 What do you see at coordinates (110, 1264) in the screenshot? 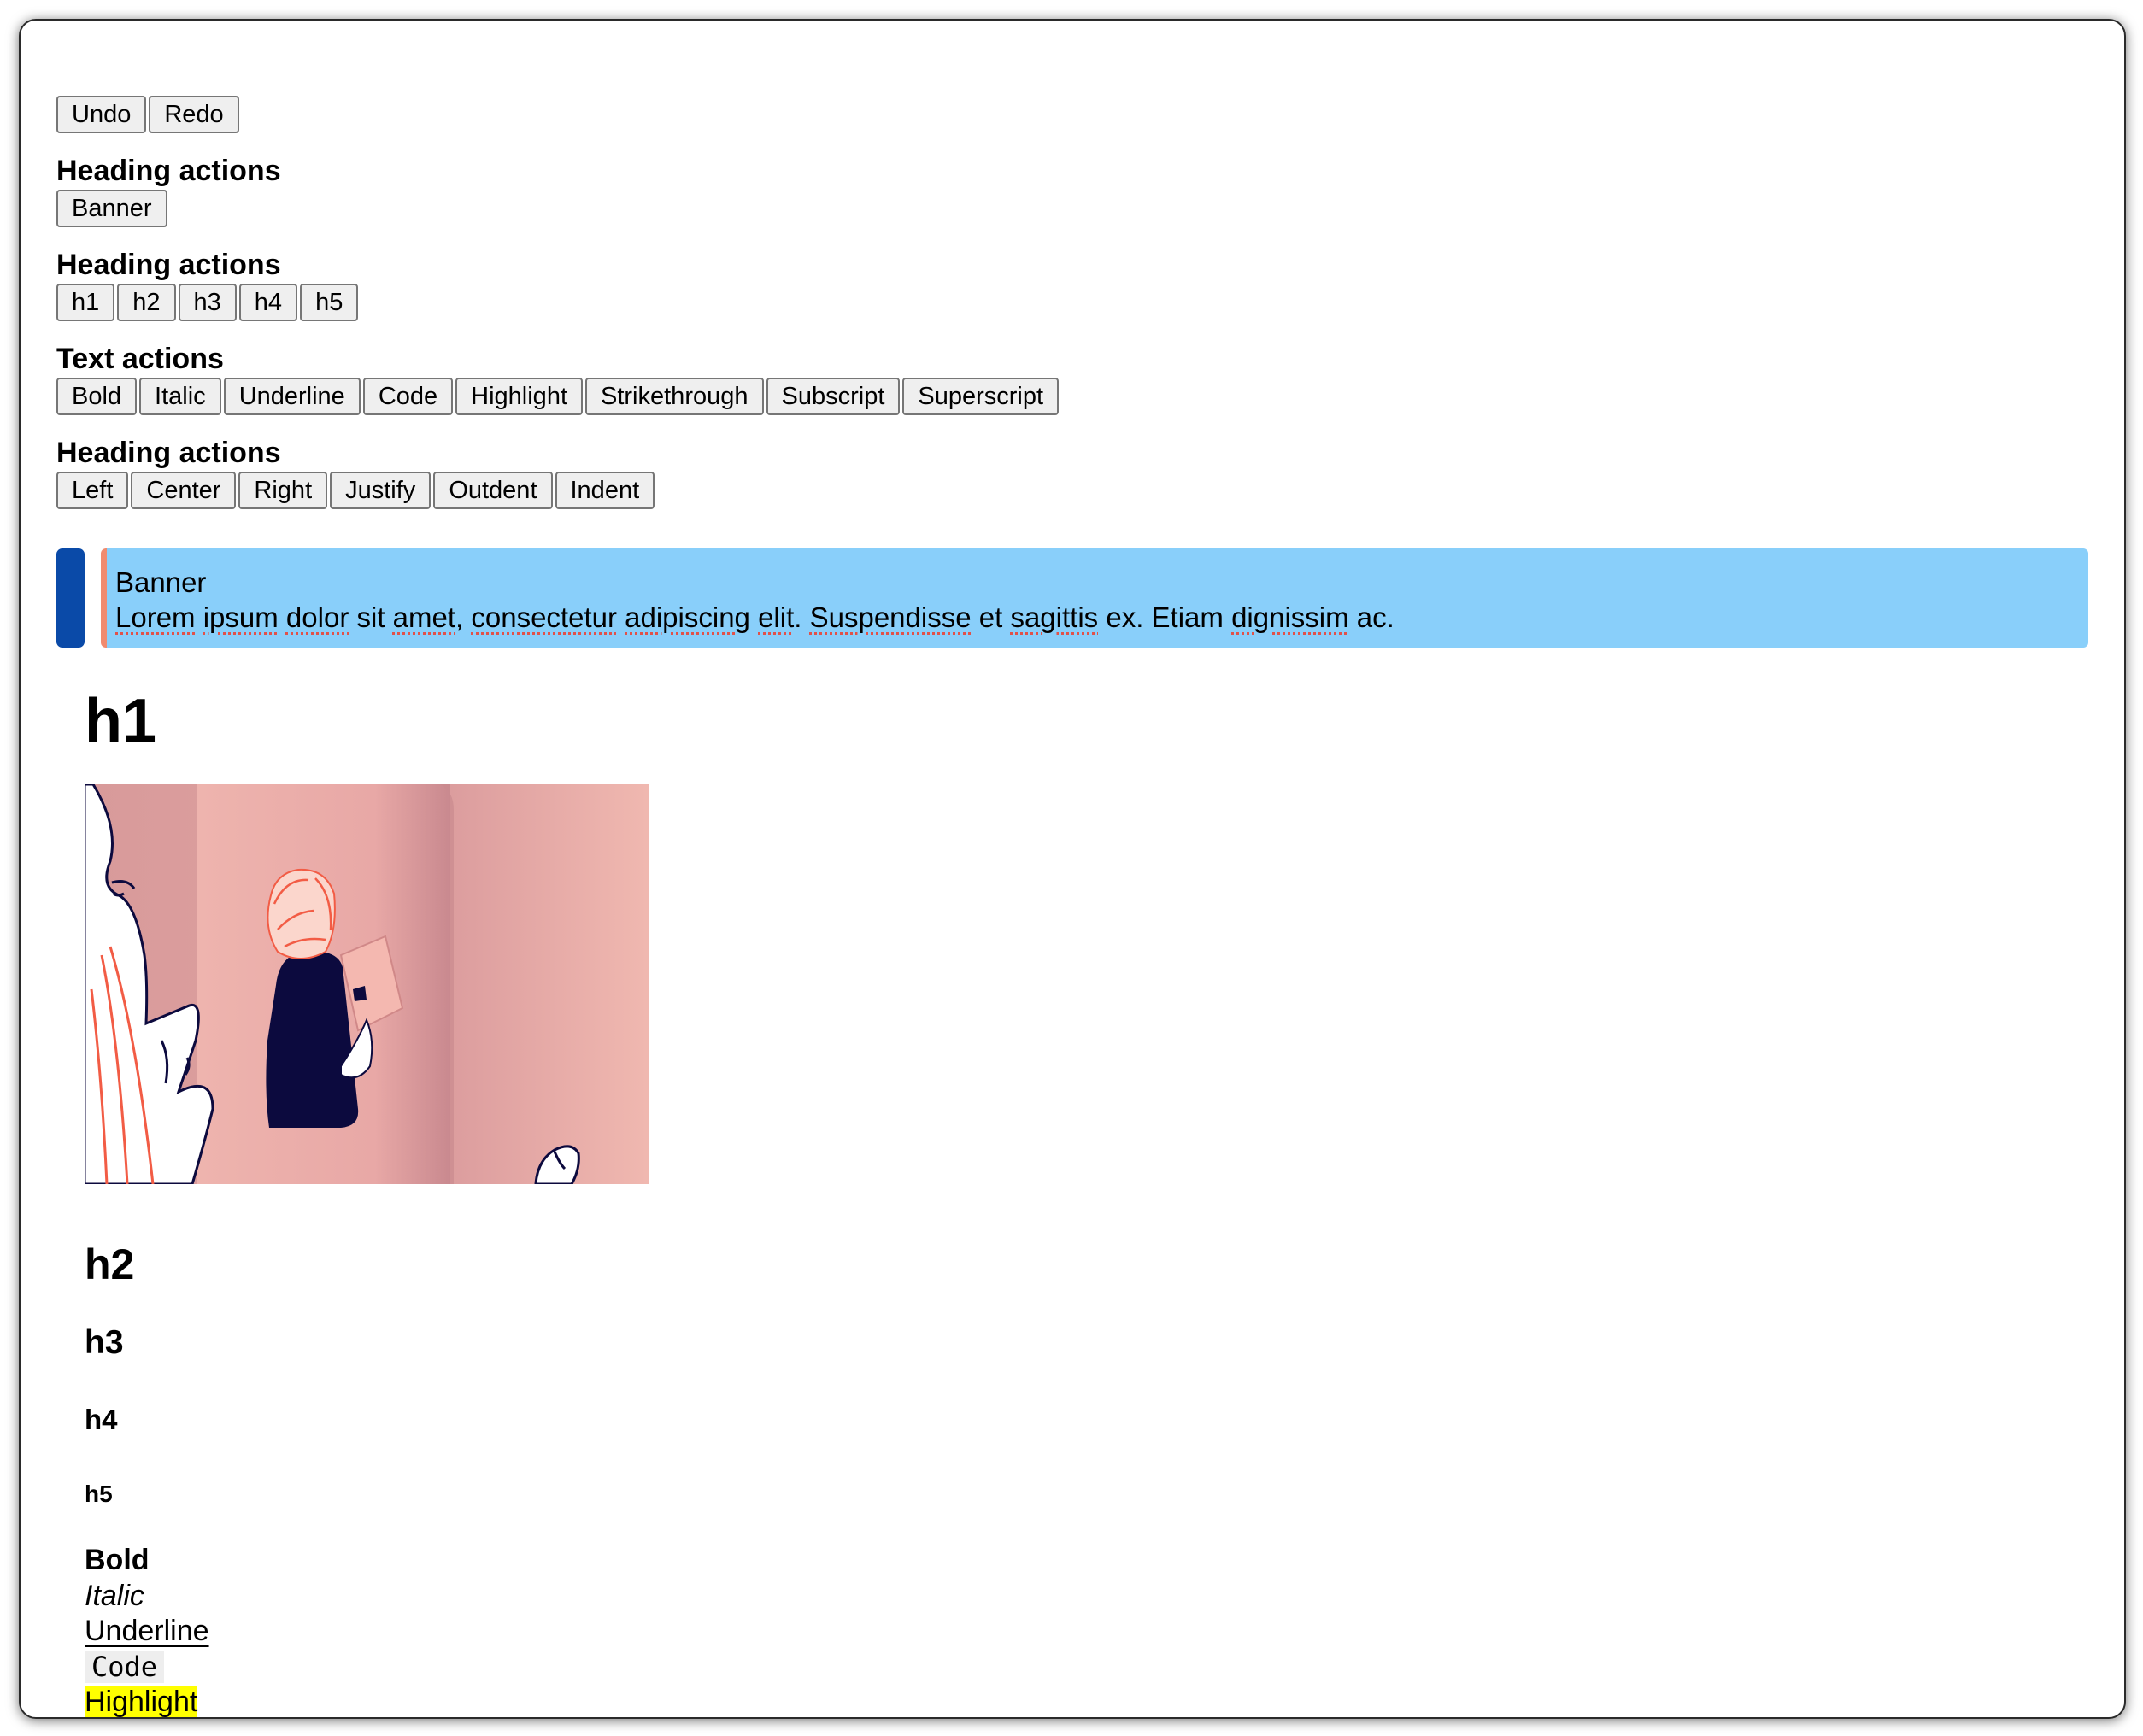
I see `heading-2: h2` at bounding box center [110, 1264].